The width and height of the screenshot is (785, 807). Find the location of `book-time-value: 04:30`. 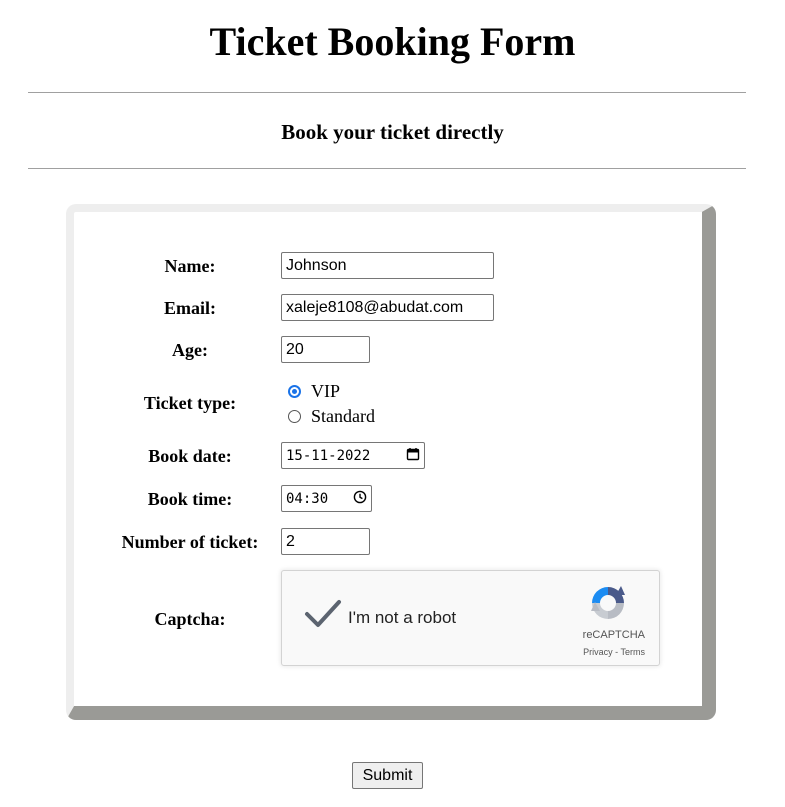

book-time-value: 04:30 is located at coordinates (307, 498).